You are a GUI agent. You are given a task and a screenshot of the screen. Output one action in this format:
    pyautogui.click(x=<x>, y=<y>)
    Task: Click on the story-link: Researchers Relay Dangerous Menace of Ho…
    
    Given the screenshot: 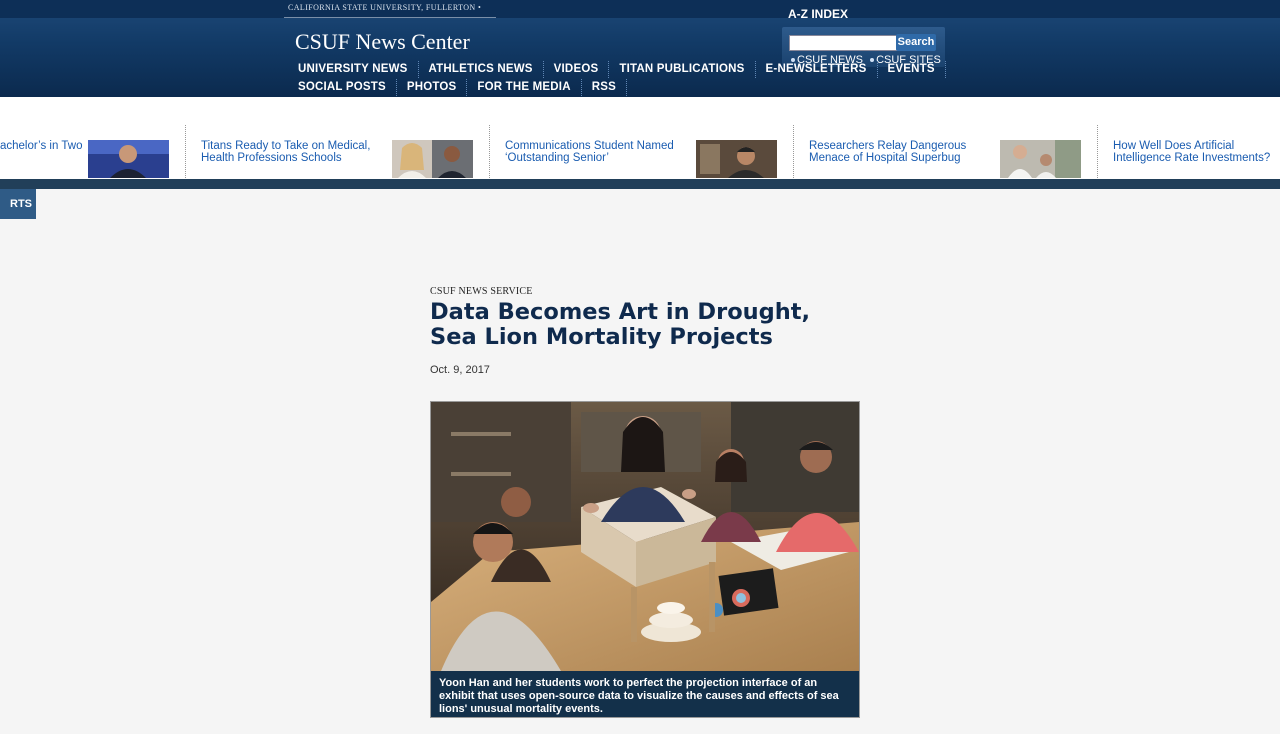 What is the action you would take?
    pyautogui.click(x=901, y=152)
    